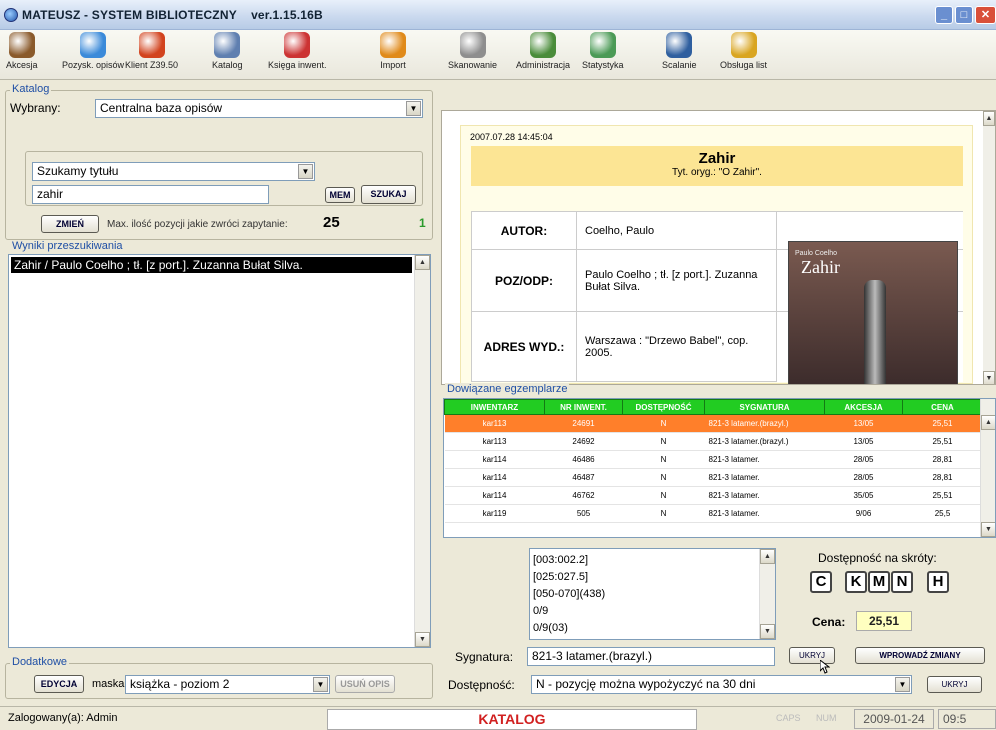  What do you see at coordinates (767, 594) in the screenshot?
I see `codes-scrollbar: ▲ ▼` at bounding box center [767, 594].